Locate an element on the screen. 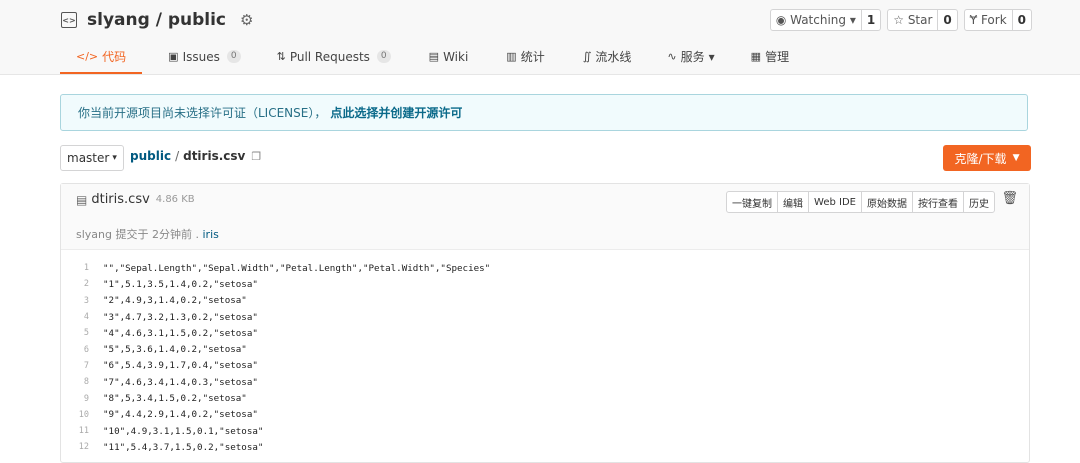 The height and width of the screenshot is (463, 1080). commit-prefix: slyang 提交于 2分钟前 . is located at coordinates (137, 234).